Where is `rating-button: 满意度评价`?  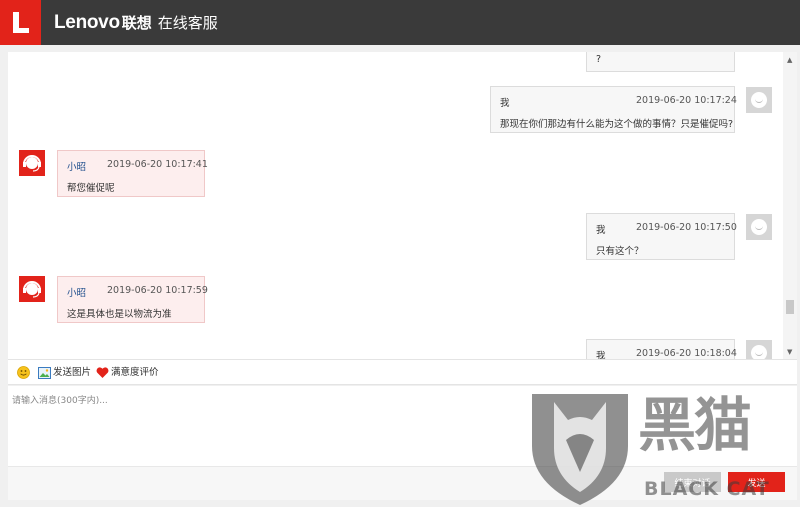 rating-button: 满意度评价 is located at coordinates (127, 372).